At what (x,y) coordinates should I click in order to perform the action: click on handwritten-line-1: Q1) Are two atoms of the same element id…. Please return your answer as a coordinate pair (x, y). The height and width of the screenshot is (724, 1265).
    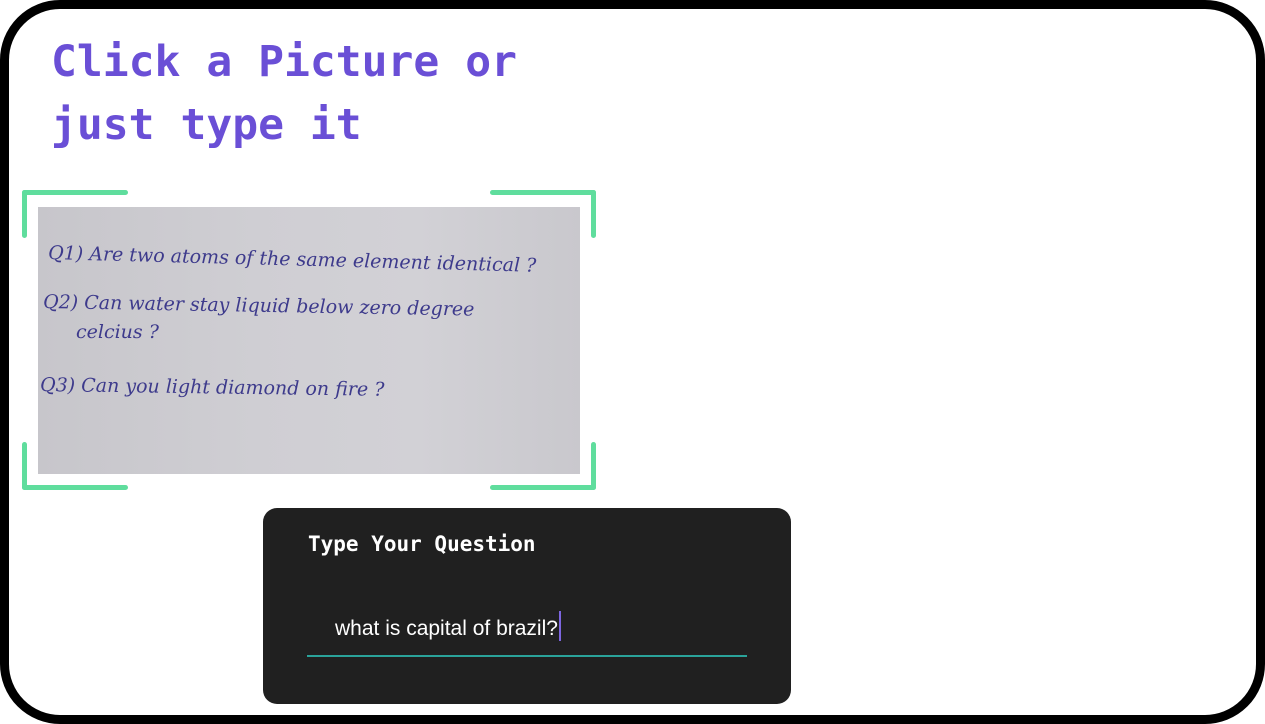
    Looking at the image, I should click on (292, 259).